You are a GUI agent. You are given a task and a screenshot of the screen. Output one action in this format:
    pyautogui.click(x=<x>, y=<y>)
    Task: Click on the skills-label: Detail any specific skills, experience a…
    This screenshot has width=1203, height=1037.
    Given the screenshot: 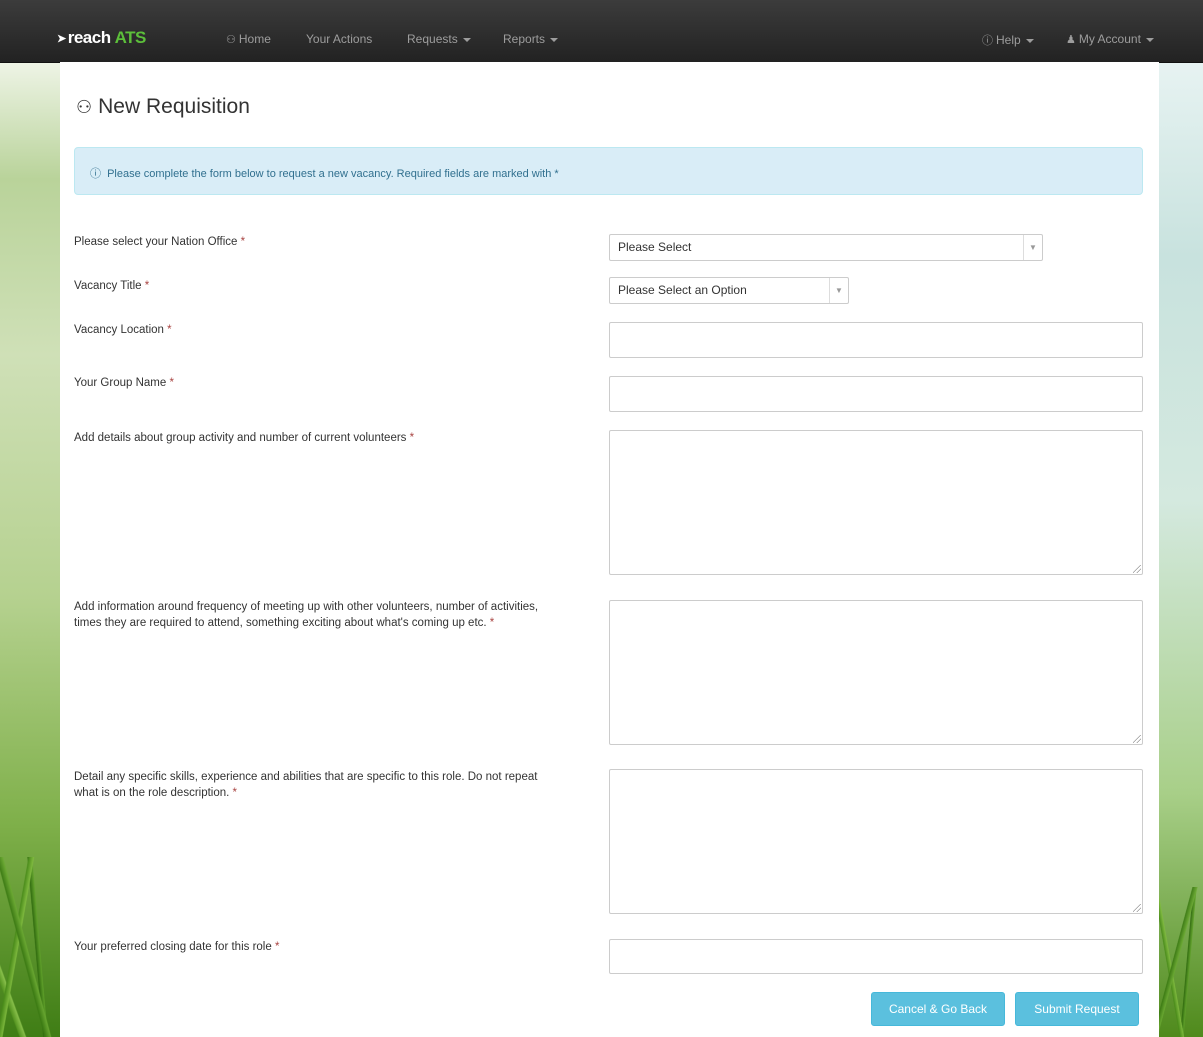 What is the action you would take?
    pyautogui.click(x=314, y=785)
    